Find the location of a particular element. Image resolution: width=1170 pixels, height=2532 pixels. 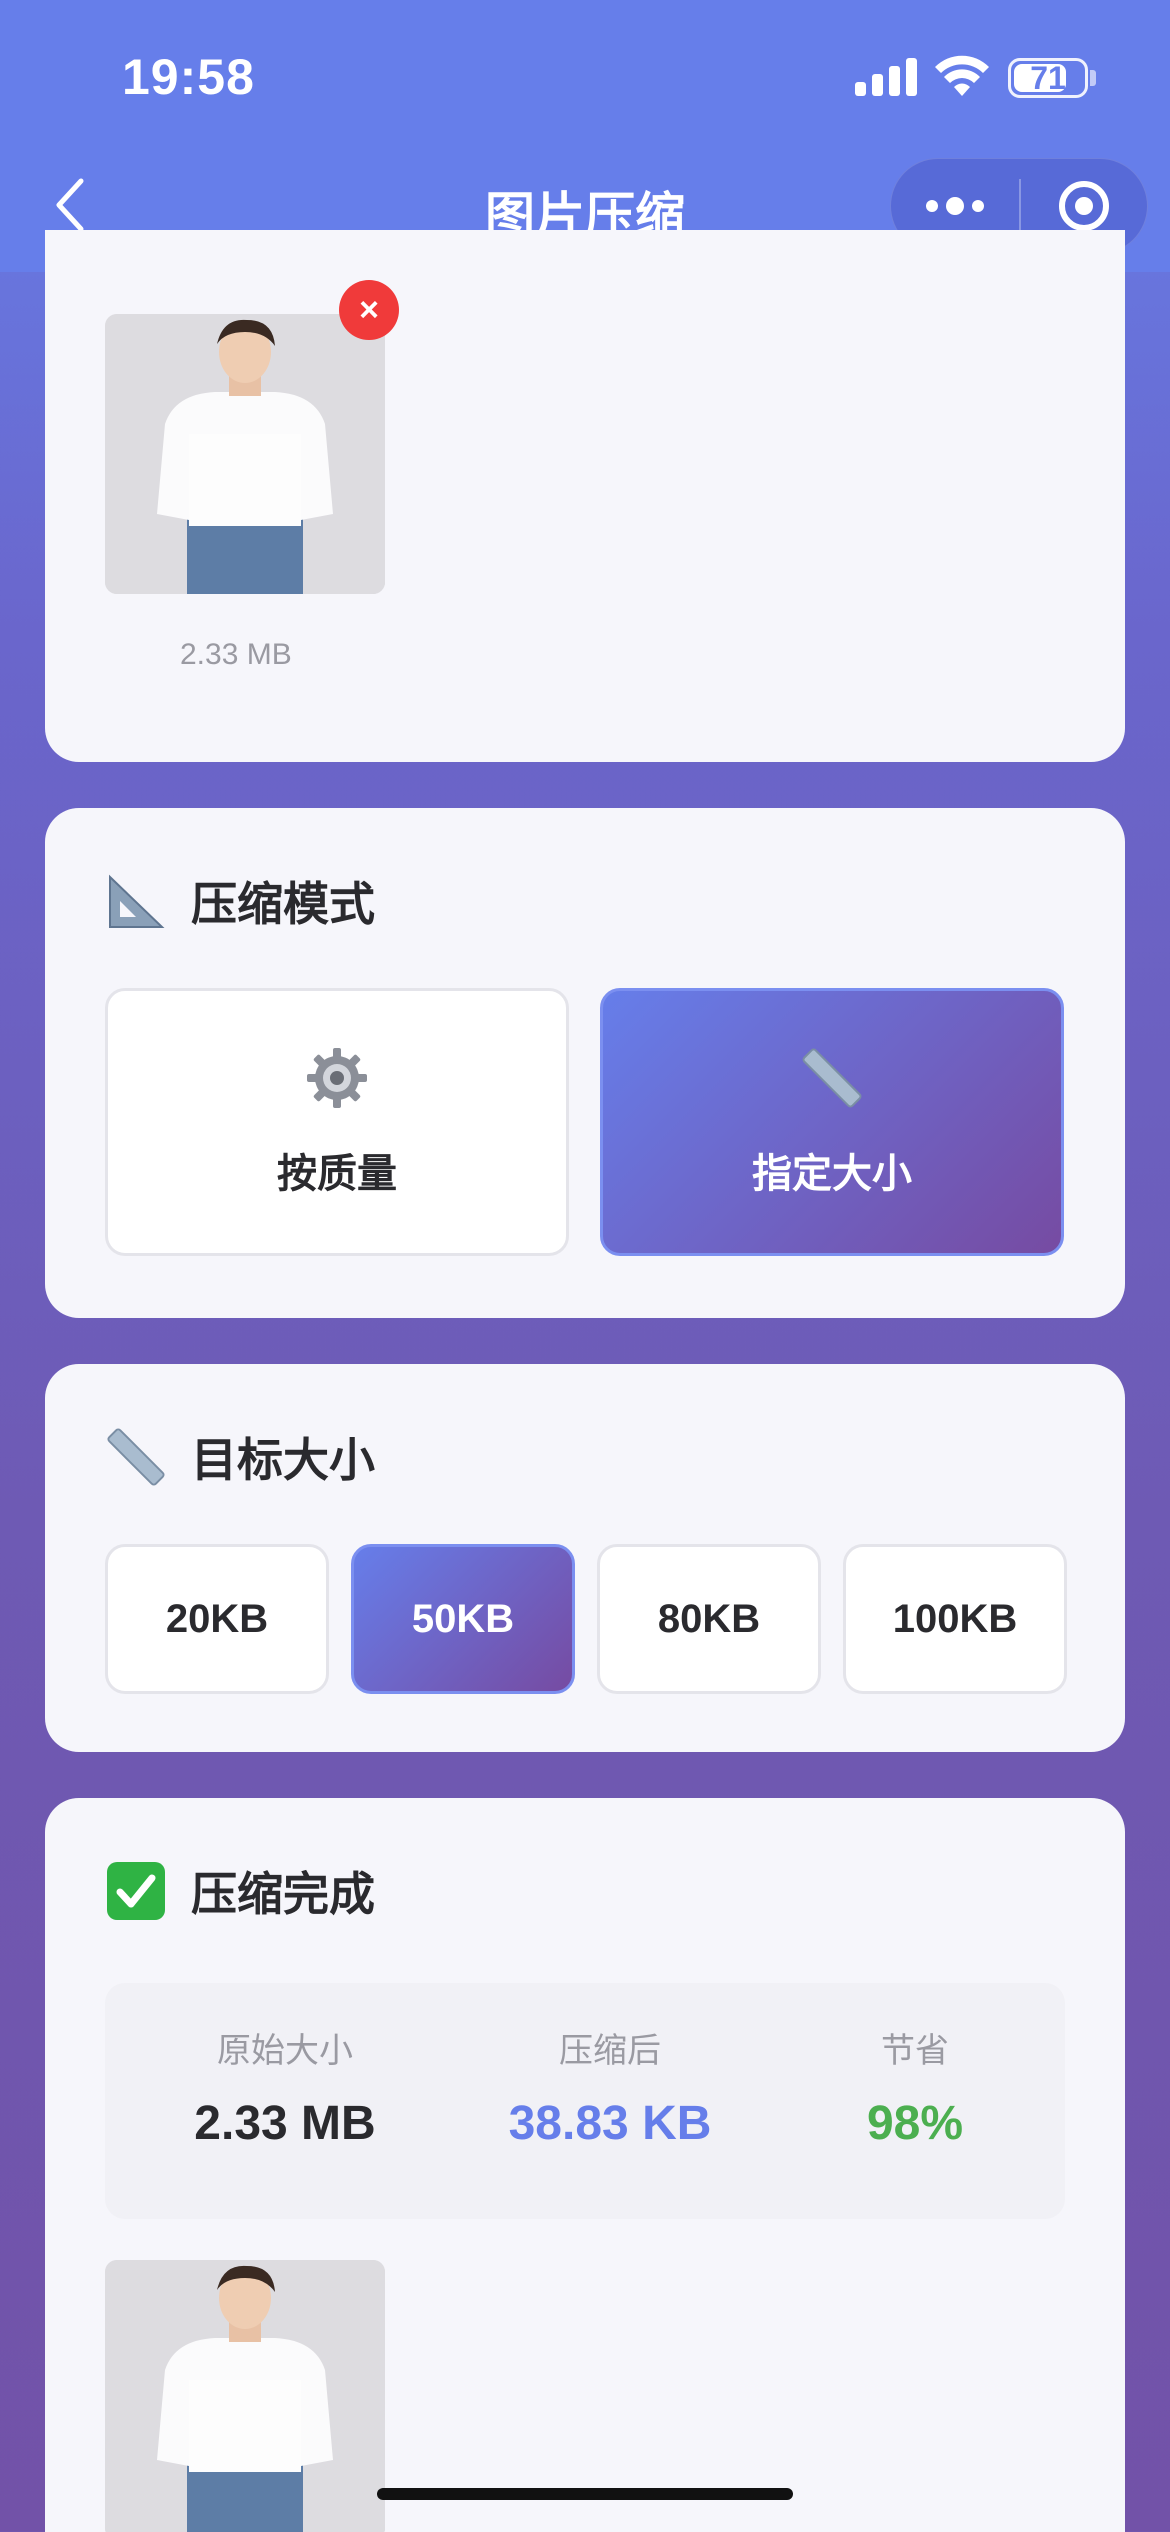

uploaded-image is located at coordinates (245, 454).